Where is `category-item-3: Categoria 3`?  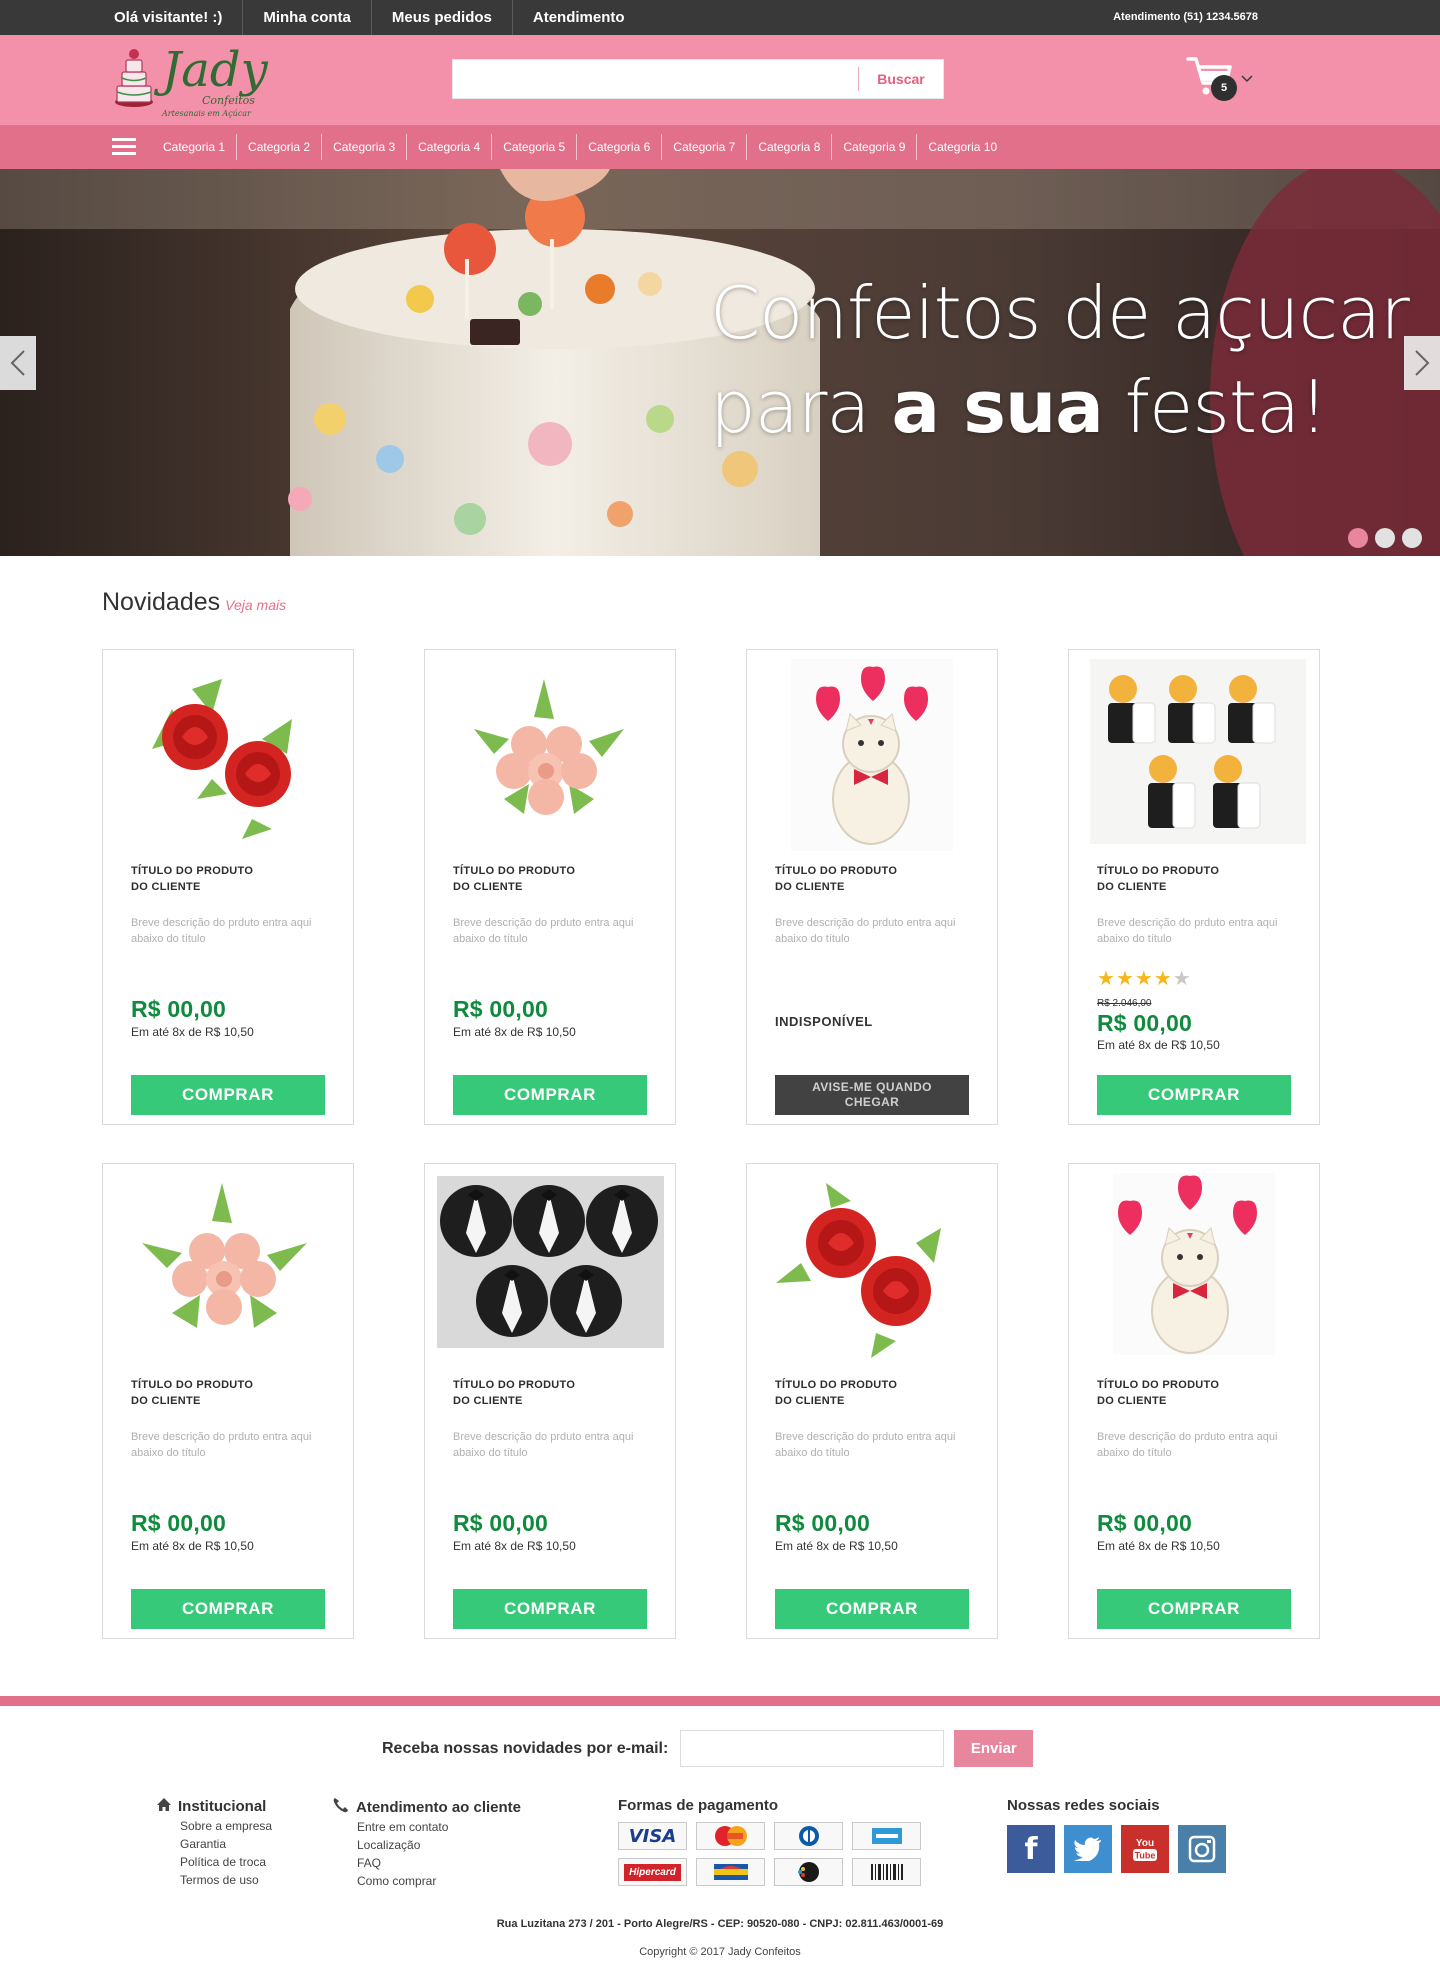 category-item-3: Categoria 3 is located at coordinates (365, 147).